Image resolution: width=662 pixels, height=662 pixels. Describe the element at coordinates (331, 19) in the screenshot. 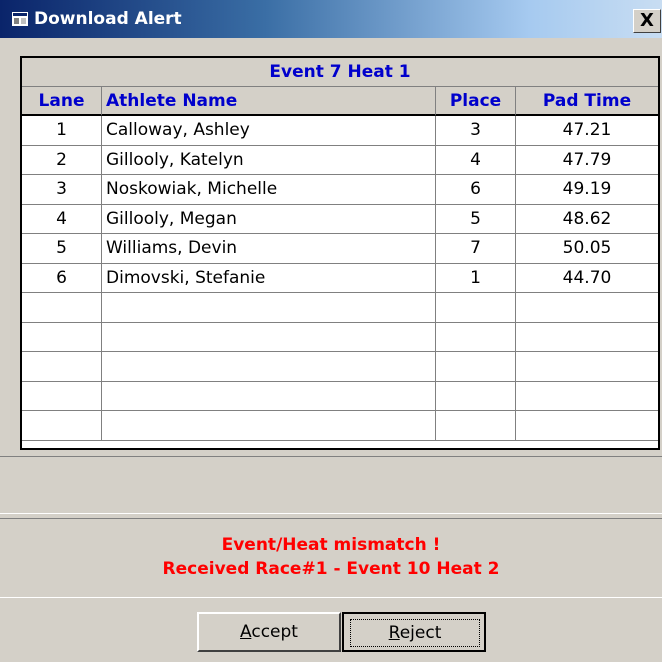

I see `title-bar: Download Alert X` at that location.